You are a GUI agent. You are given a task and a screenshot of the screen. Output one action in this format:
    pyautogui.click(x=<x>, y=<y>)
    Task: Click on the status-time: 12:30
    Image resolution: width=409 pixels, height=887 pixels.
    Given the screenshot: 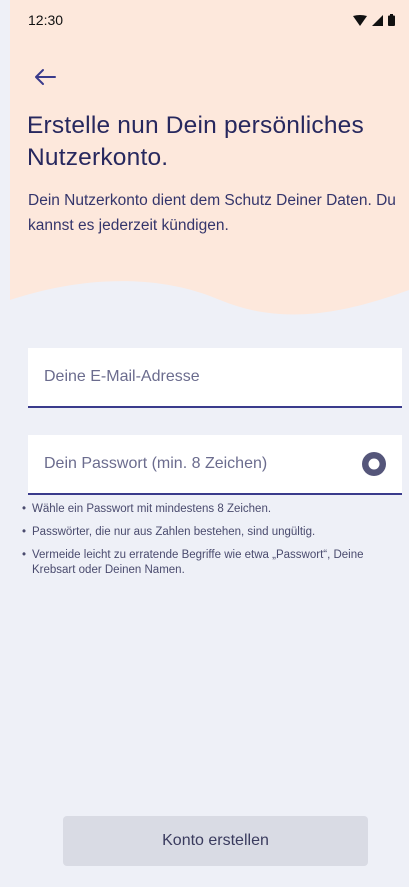 What is the action you would take?
    pyautogui.click(x=46, y=20)
    